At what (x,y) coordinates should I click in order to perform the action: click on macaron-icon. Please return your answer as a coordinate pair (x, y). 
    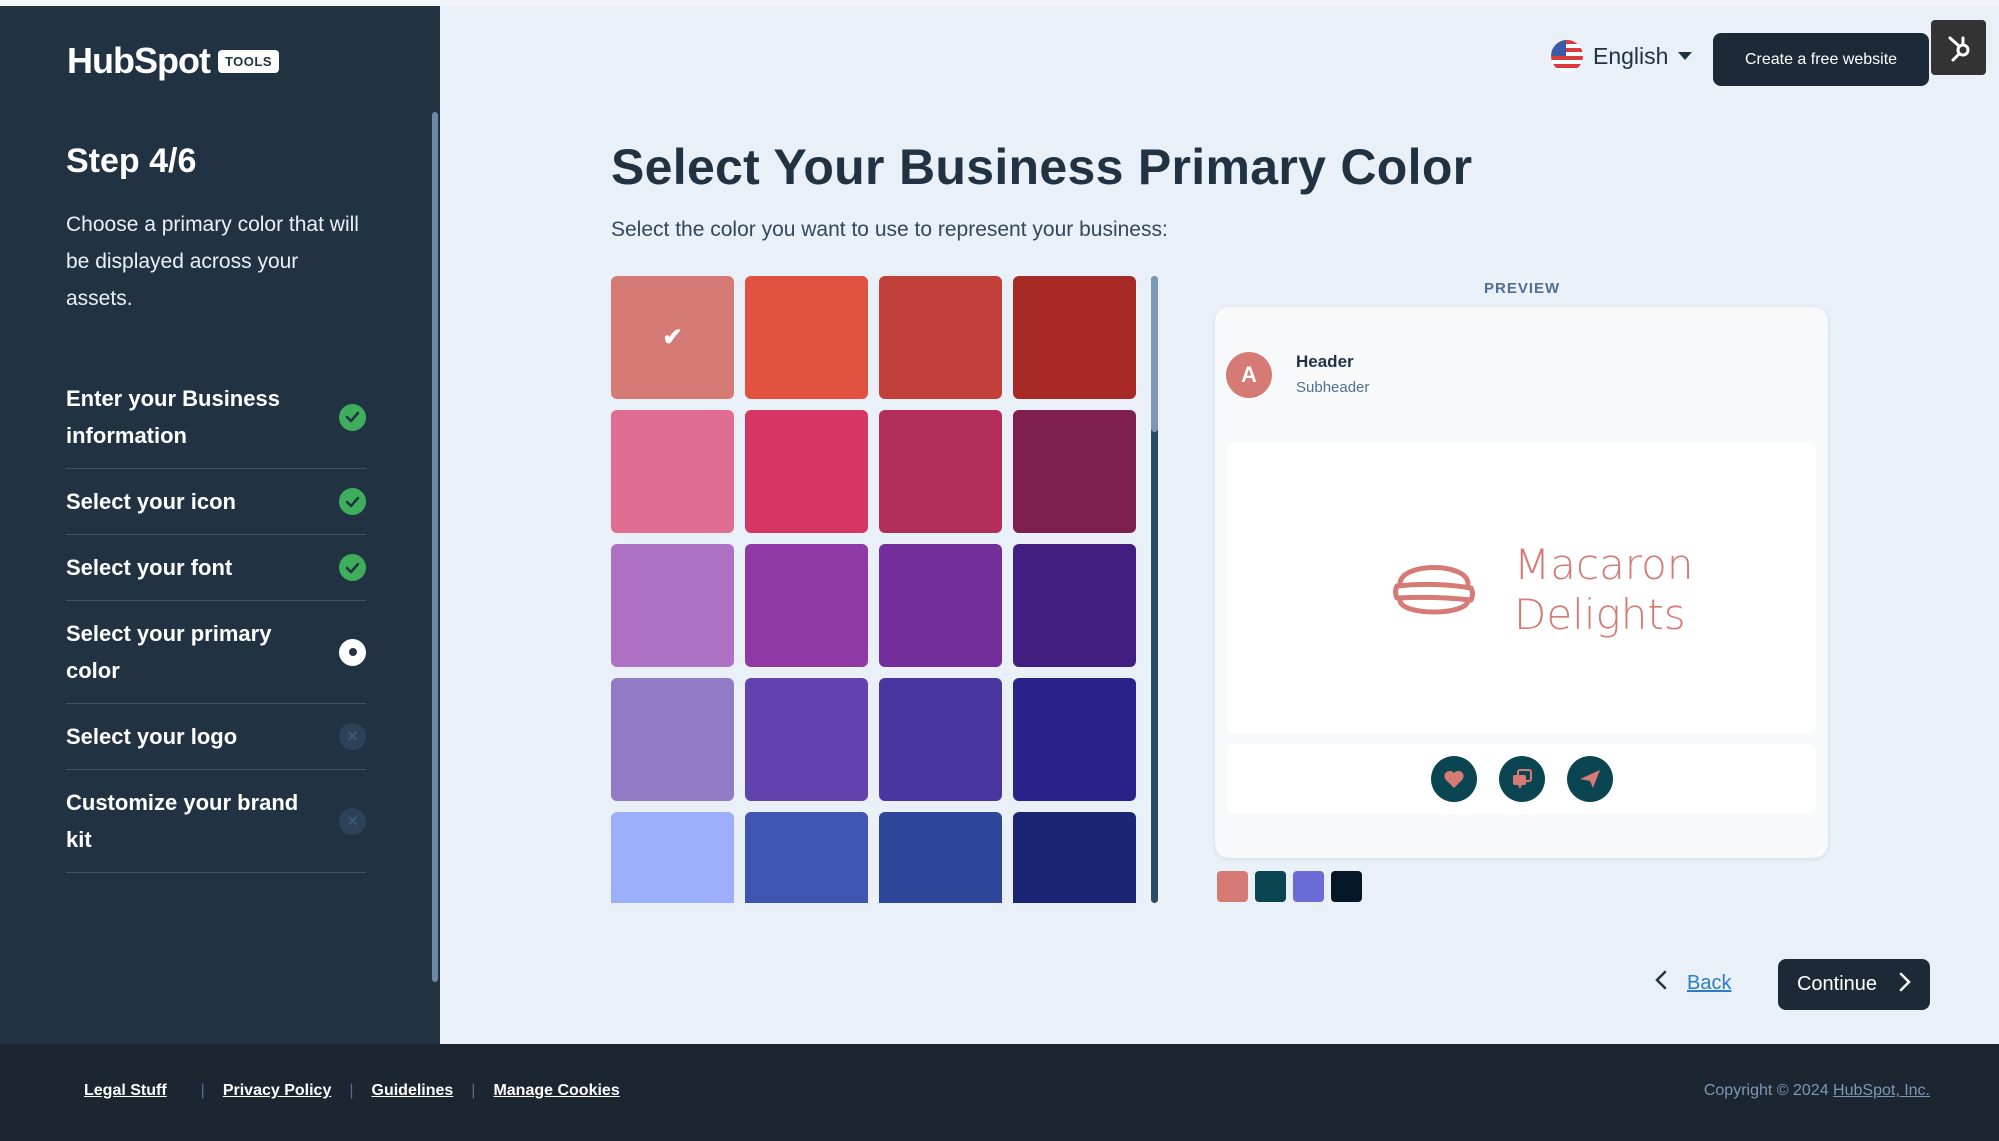
    Looking at the image, I should click on (1434, 590).